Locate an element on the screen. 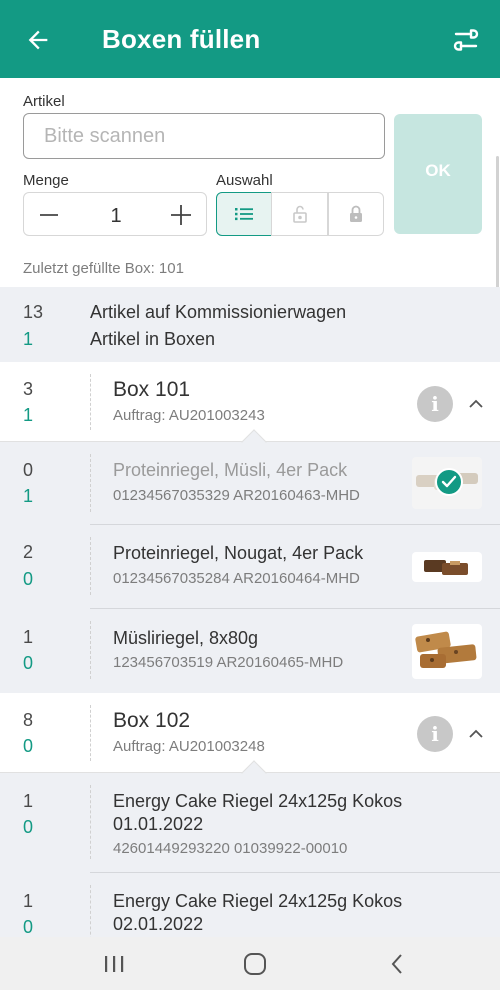  selection-lock-toggle is located at coordinates (356, 214).